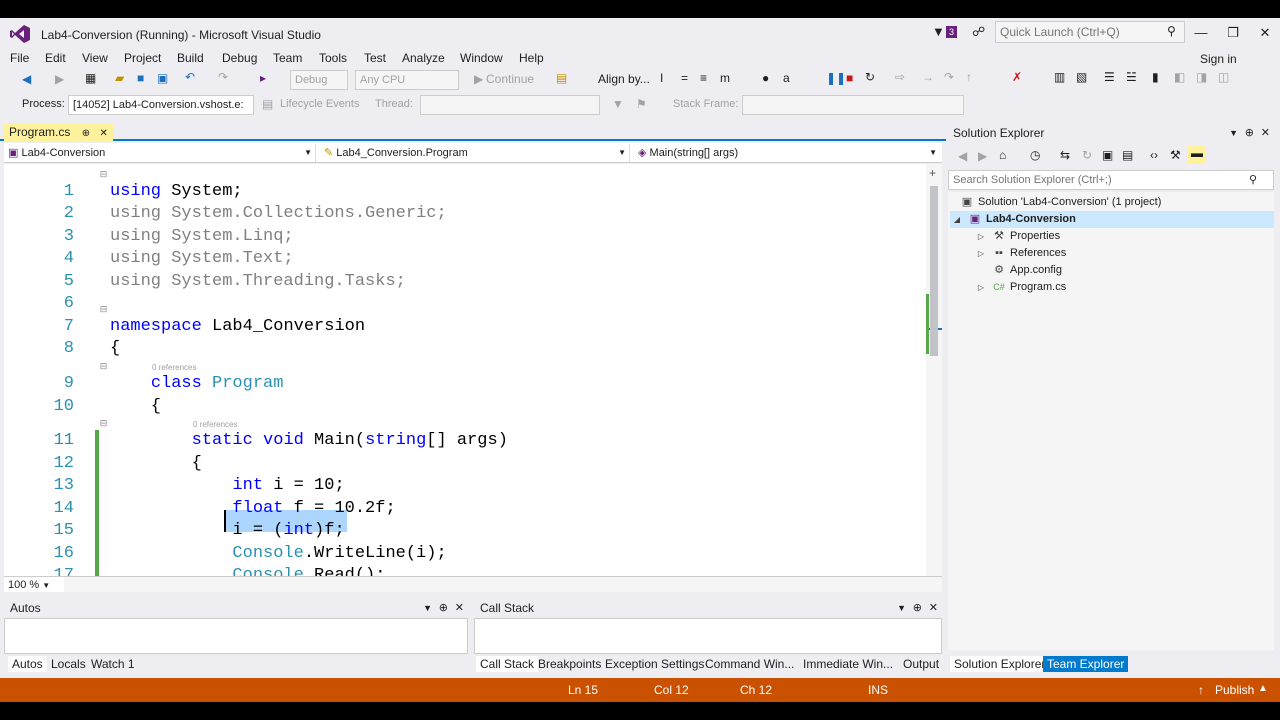 This screenshot has width=1280, height=720. What do you see at coordinates (969, 77) in the screenshot?
I see `step-out-icon: ↑` at bounding box center [969, 77].